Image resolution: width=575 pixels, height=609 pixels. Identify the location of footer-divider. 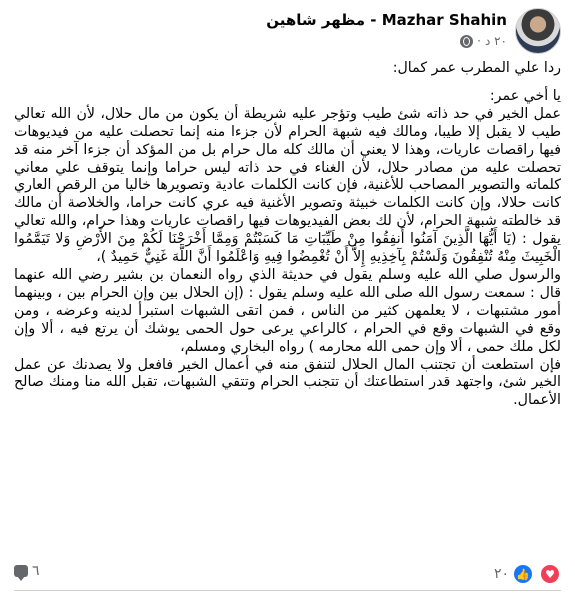
(287, 590).